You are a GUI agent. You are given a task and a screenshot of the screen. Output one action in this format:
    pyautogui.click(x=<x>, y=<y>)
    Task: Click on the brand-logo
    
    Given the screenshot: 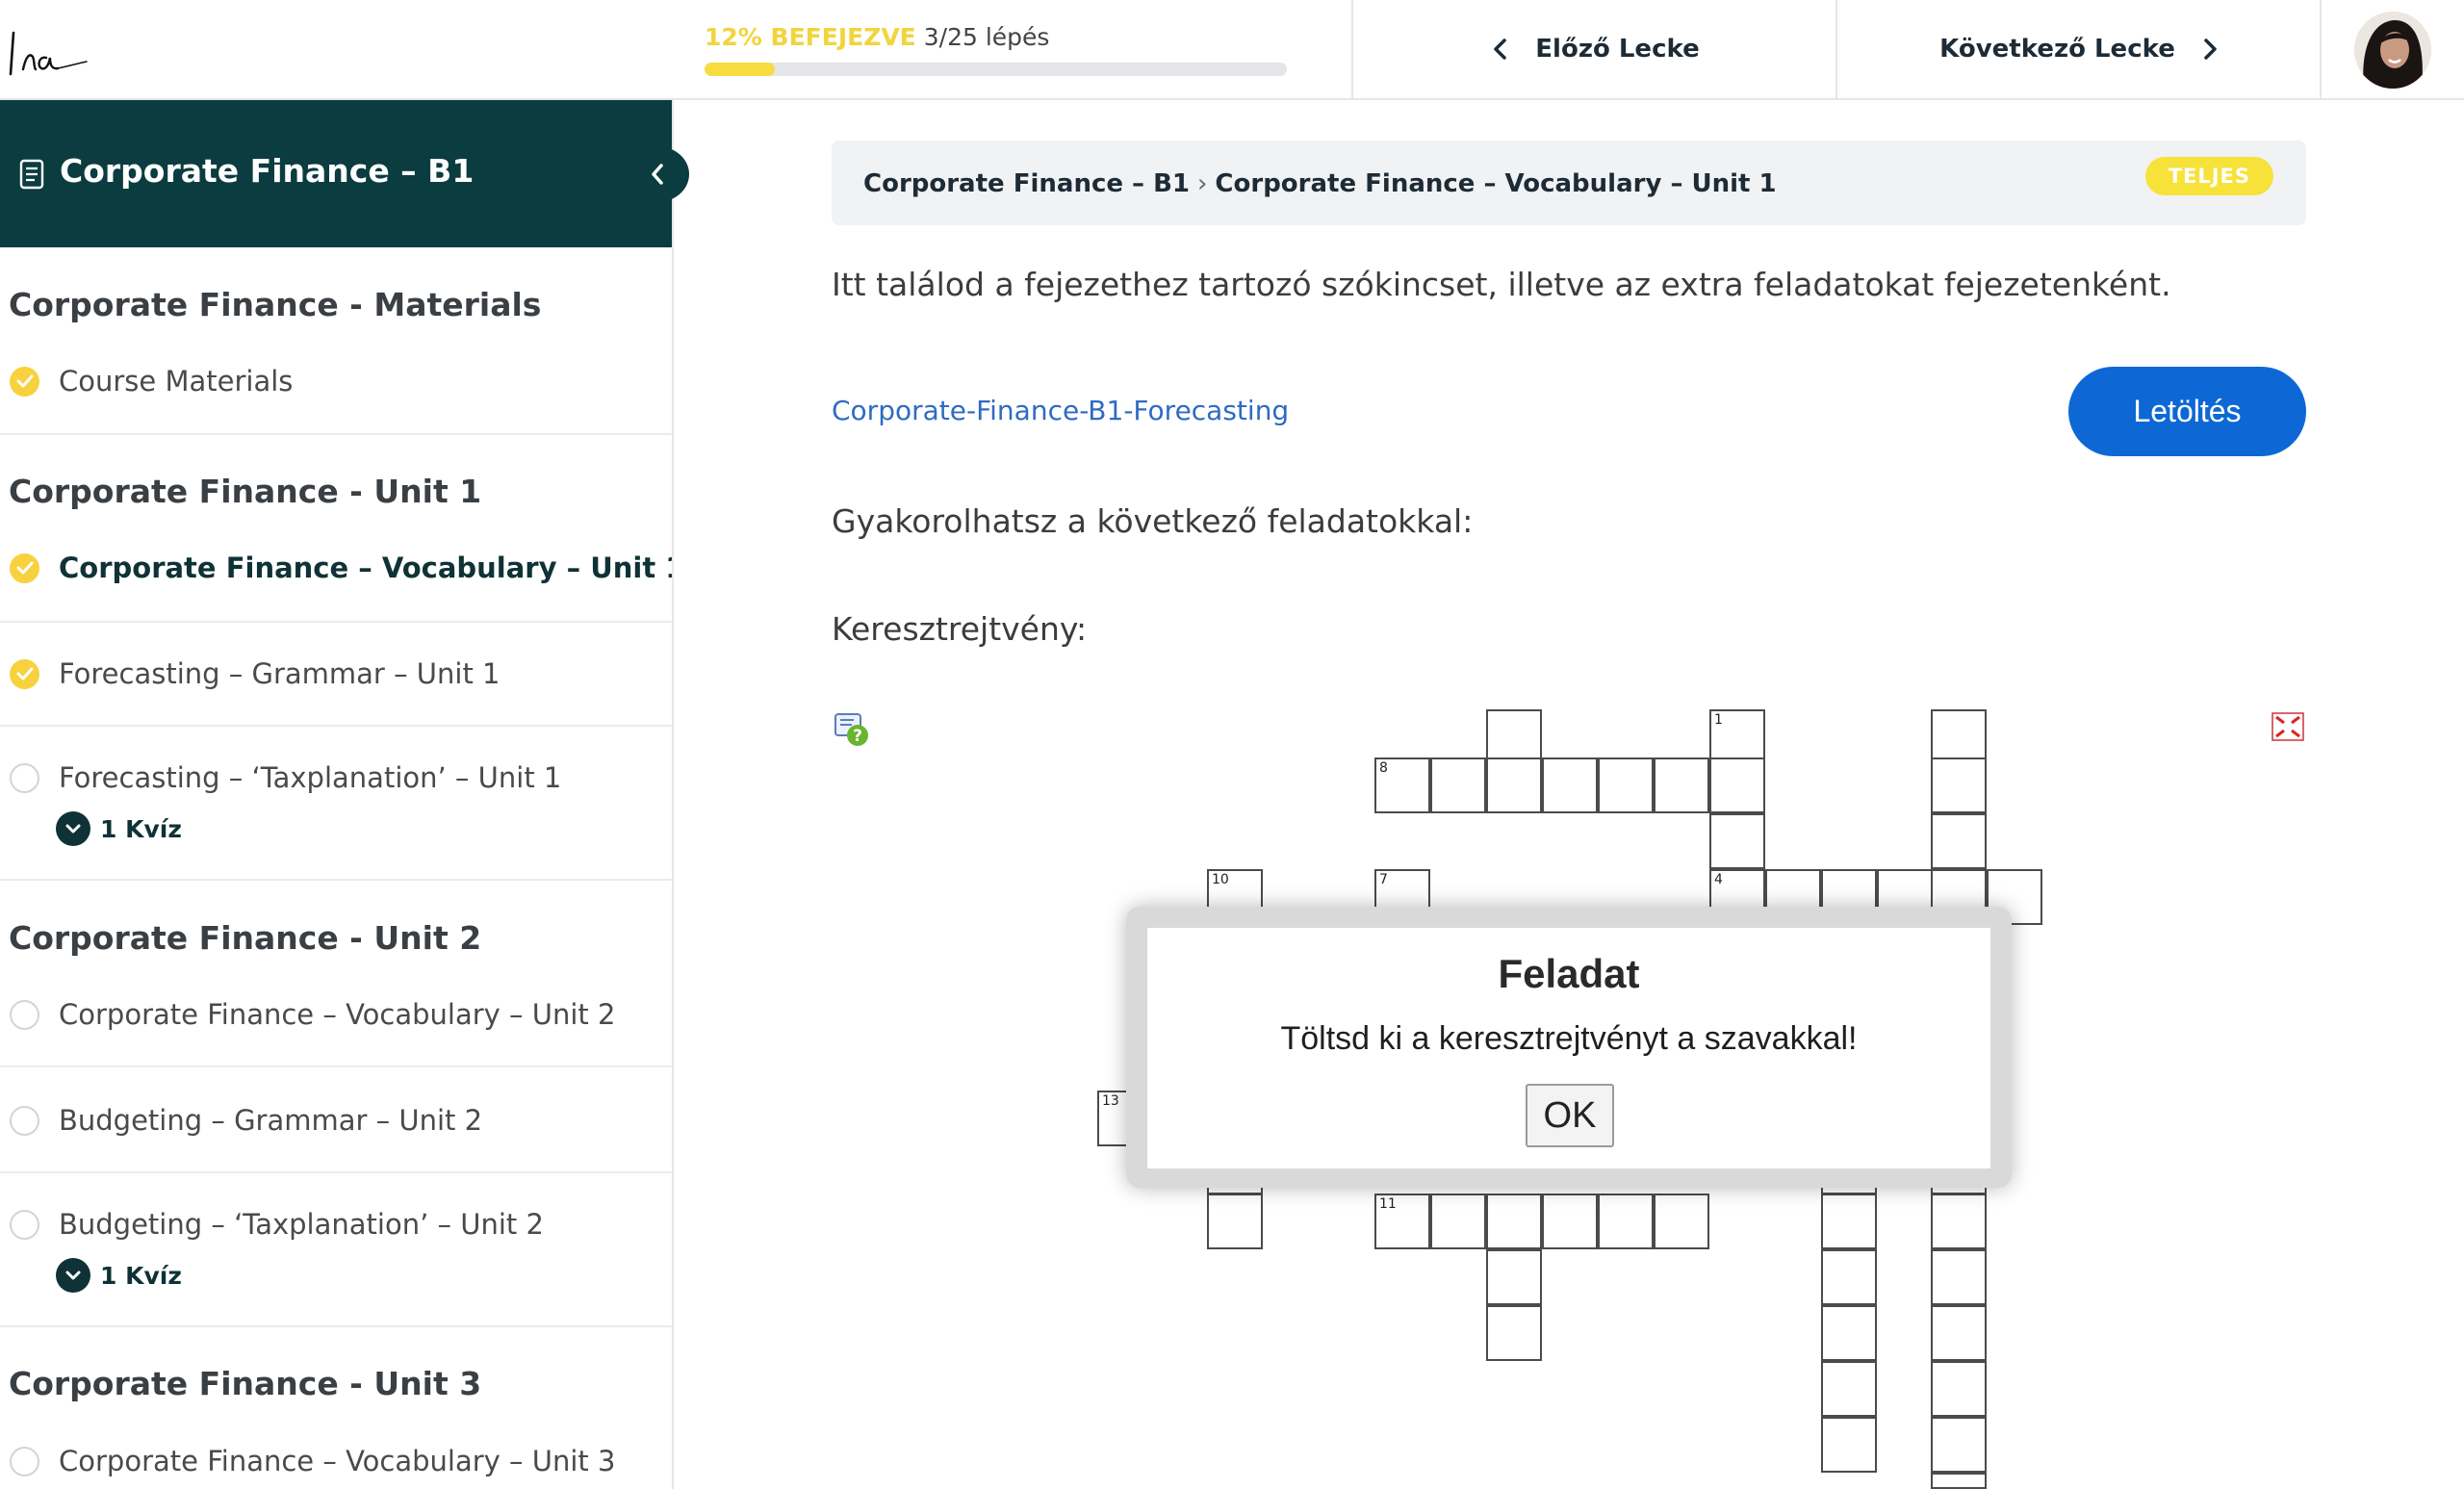 What is the action you would take?
    pyautogui.click(x=51, y=50)
    